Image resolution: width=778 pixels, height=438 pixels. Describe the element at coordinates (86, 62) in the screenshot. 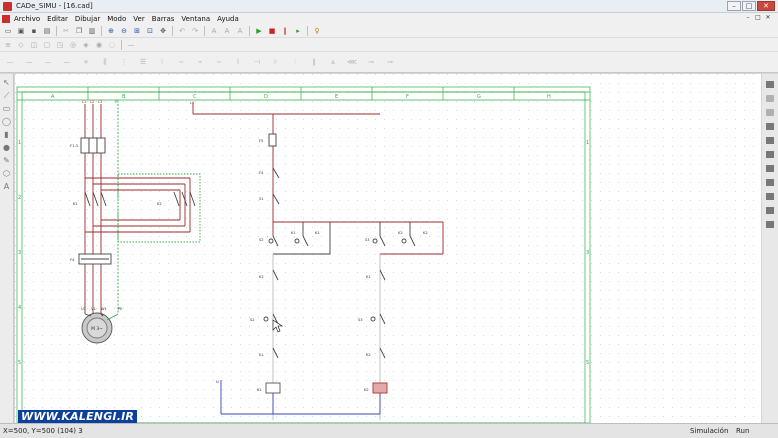

I see `junction-icon: +` at that location.